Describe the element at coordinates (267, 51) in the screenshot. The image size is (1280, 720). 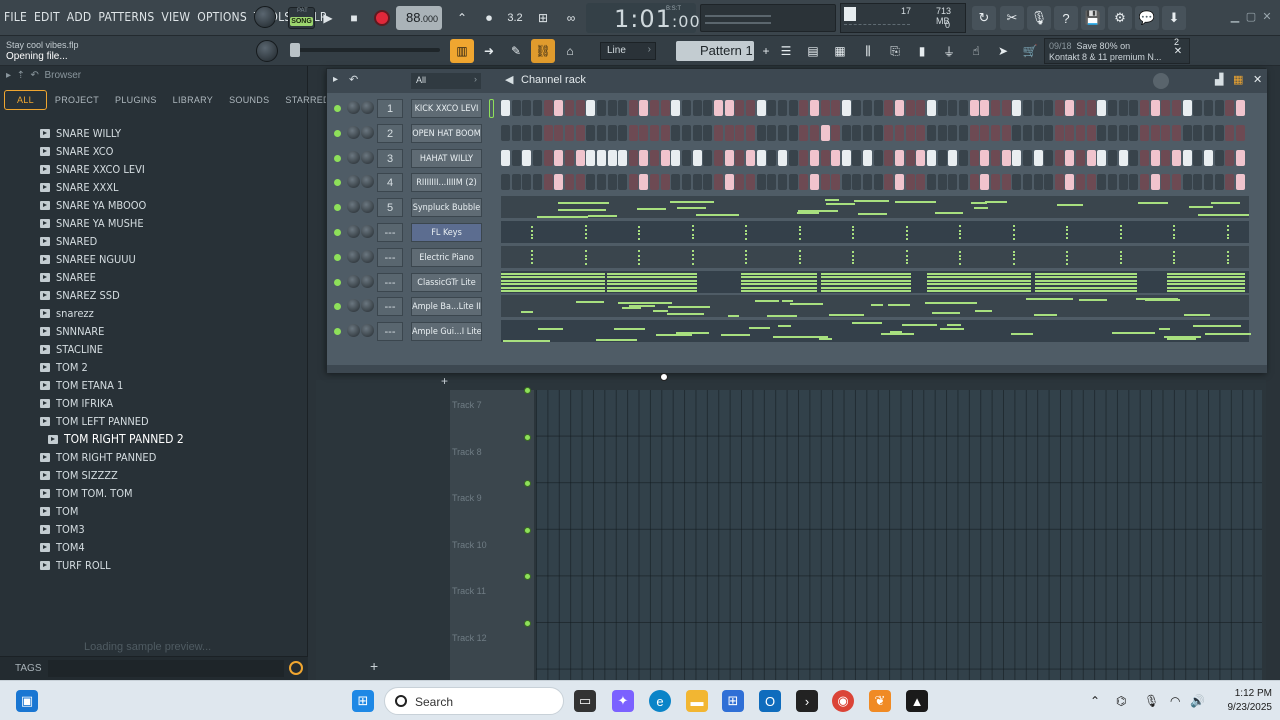
I see `master-pitch-knob` at that location.